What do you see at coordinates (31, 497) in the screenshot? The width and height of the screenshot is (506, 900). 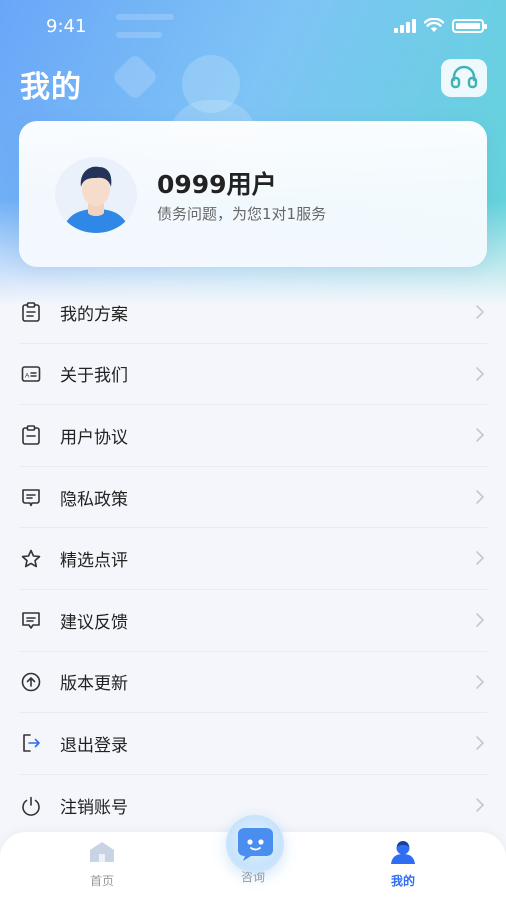 I see `shield-message-icon` at bounding box center [31, 497].